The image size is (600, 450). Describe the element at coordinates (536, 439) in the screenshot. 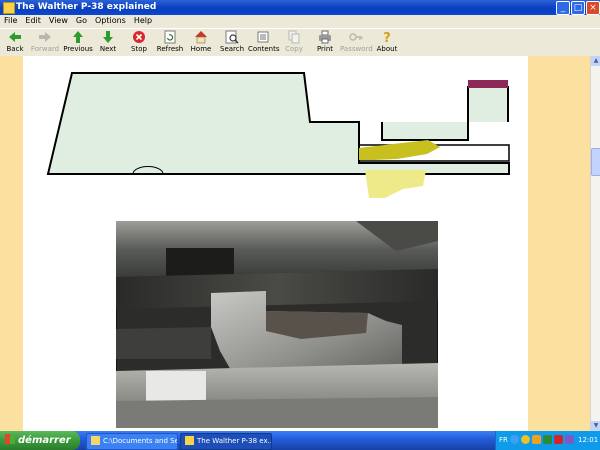

I see `security-icon` at that location.